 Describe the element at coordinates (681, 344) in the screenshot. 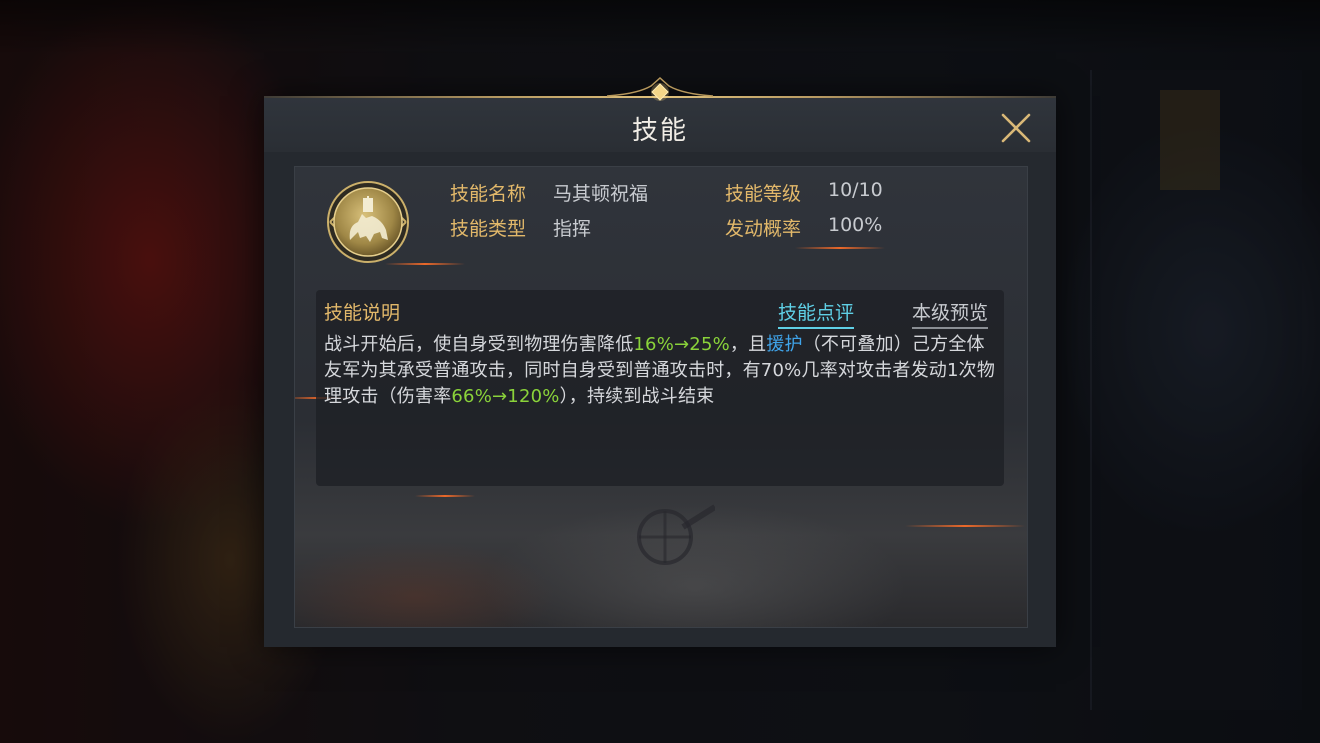

I see `damage-reduction-value: 16%→25%` at that location.